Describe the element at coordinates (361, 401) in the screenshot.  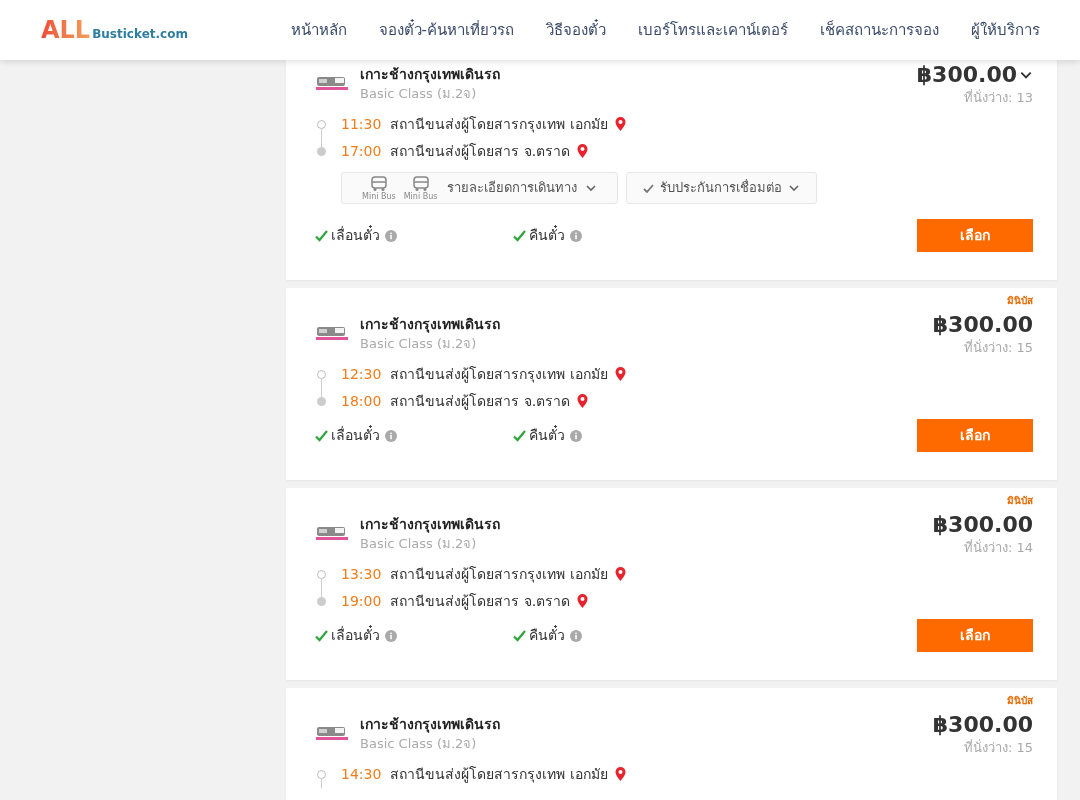
I see `stop-time: 18:00` at that location.